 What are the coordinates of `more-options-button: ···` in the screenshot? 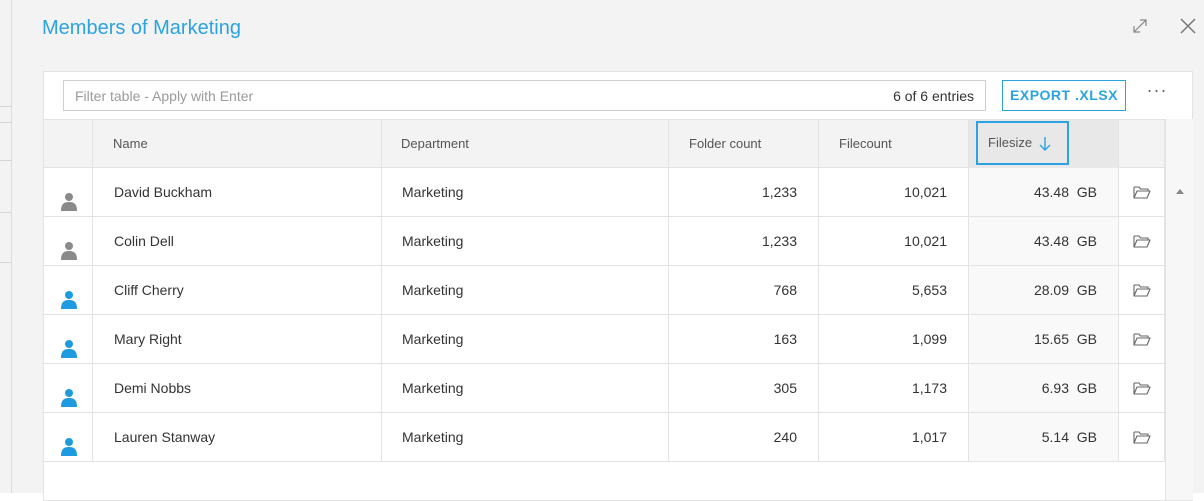 It's located at (1157, 93).